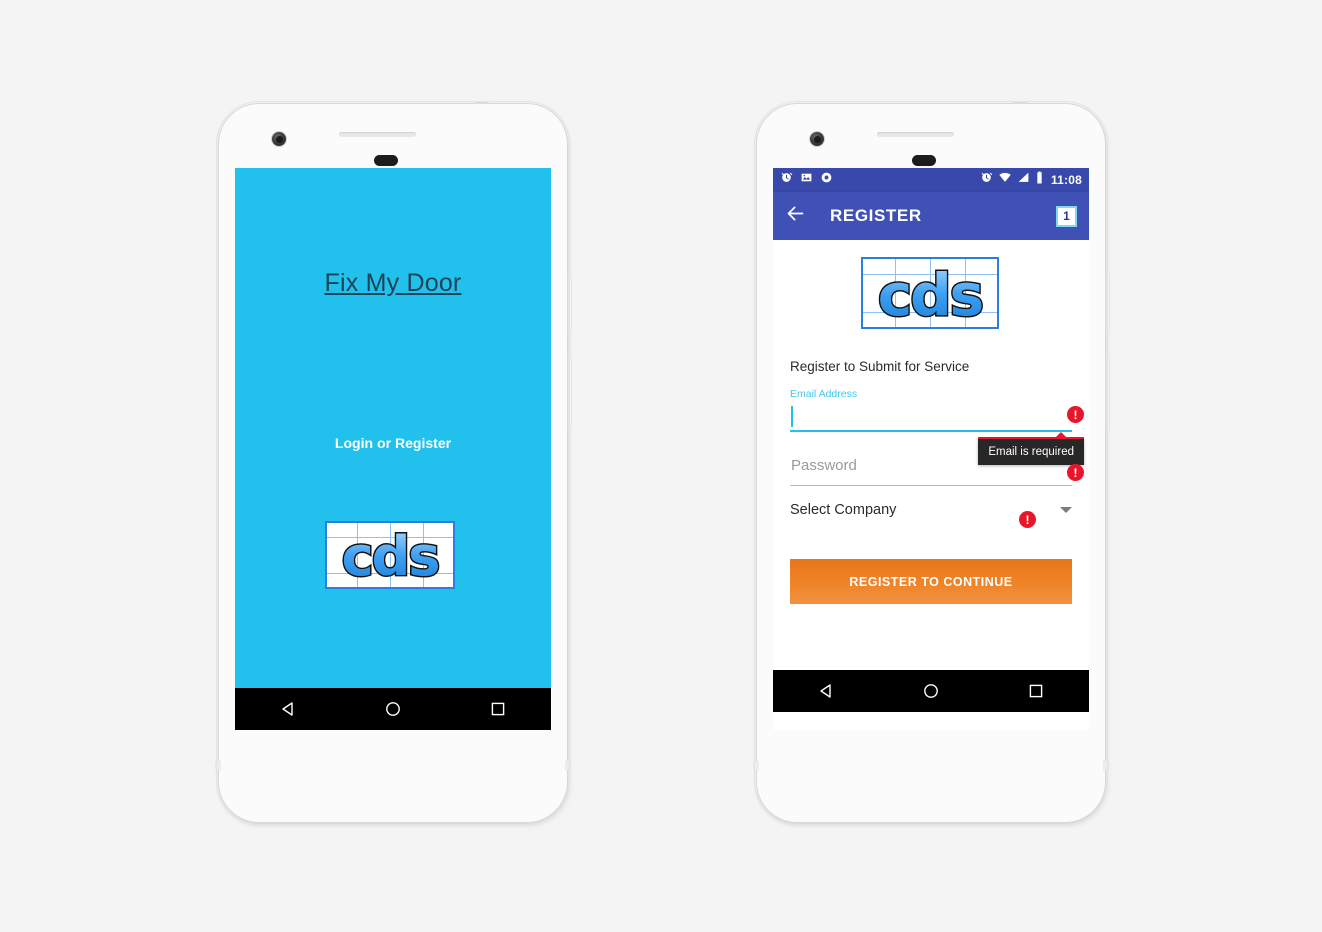 This screenshot has height=932, width=1322. I want to click on email-field-label: Email Address, so click(824, 394).